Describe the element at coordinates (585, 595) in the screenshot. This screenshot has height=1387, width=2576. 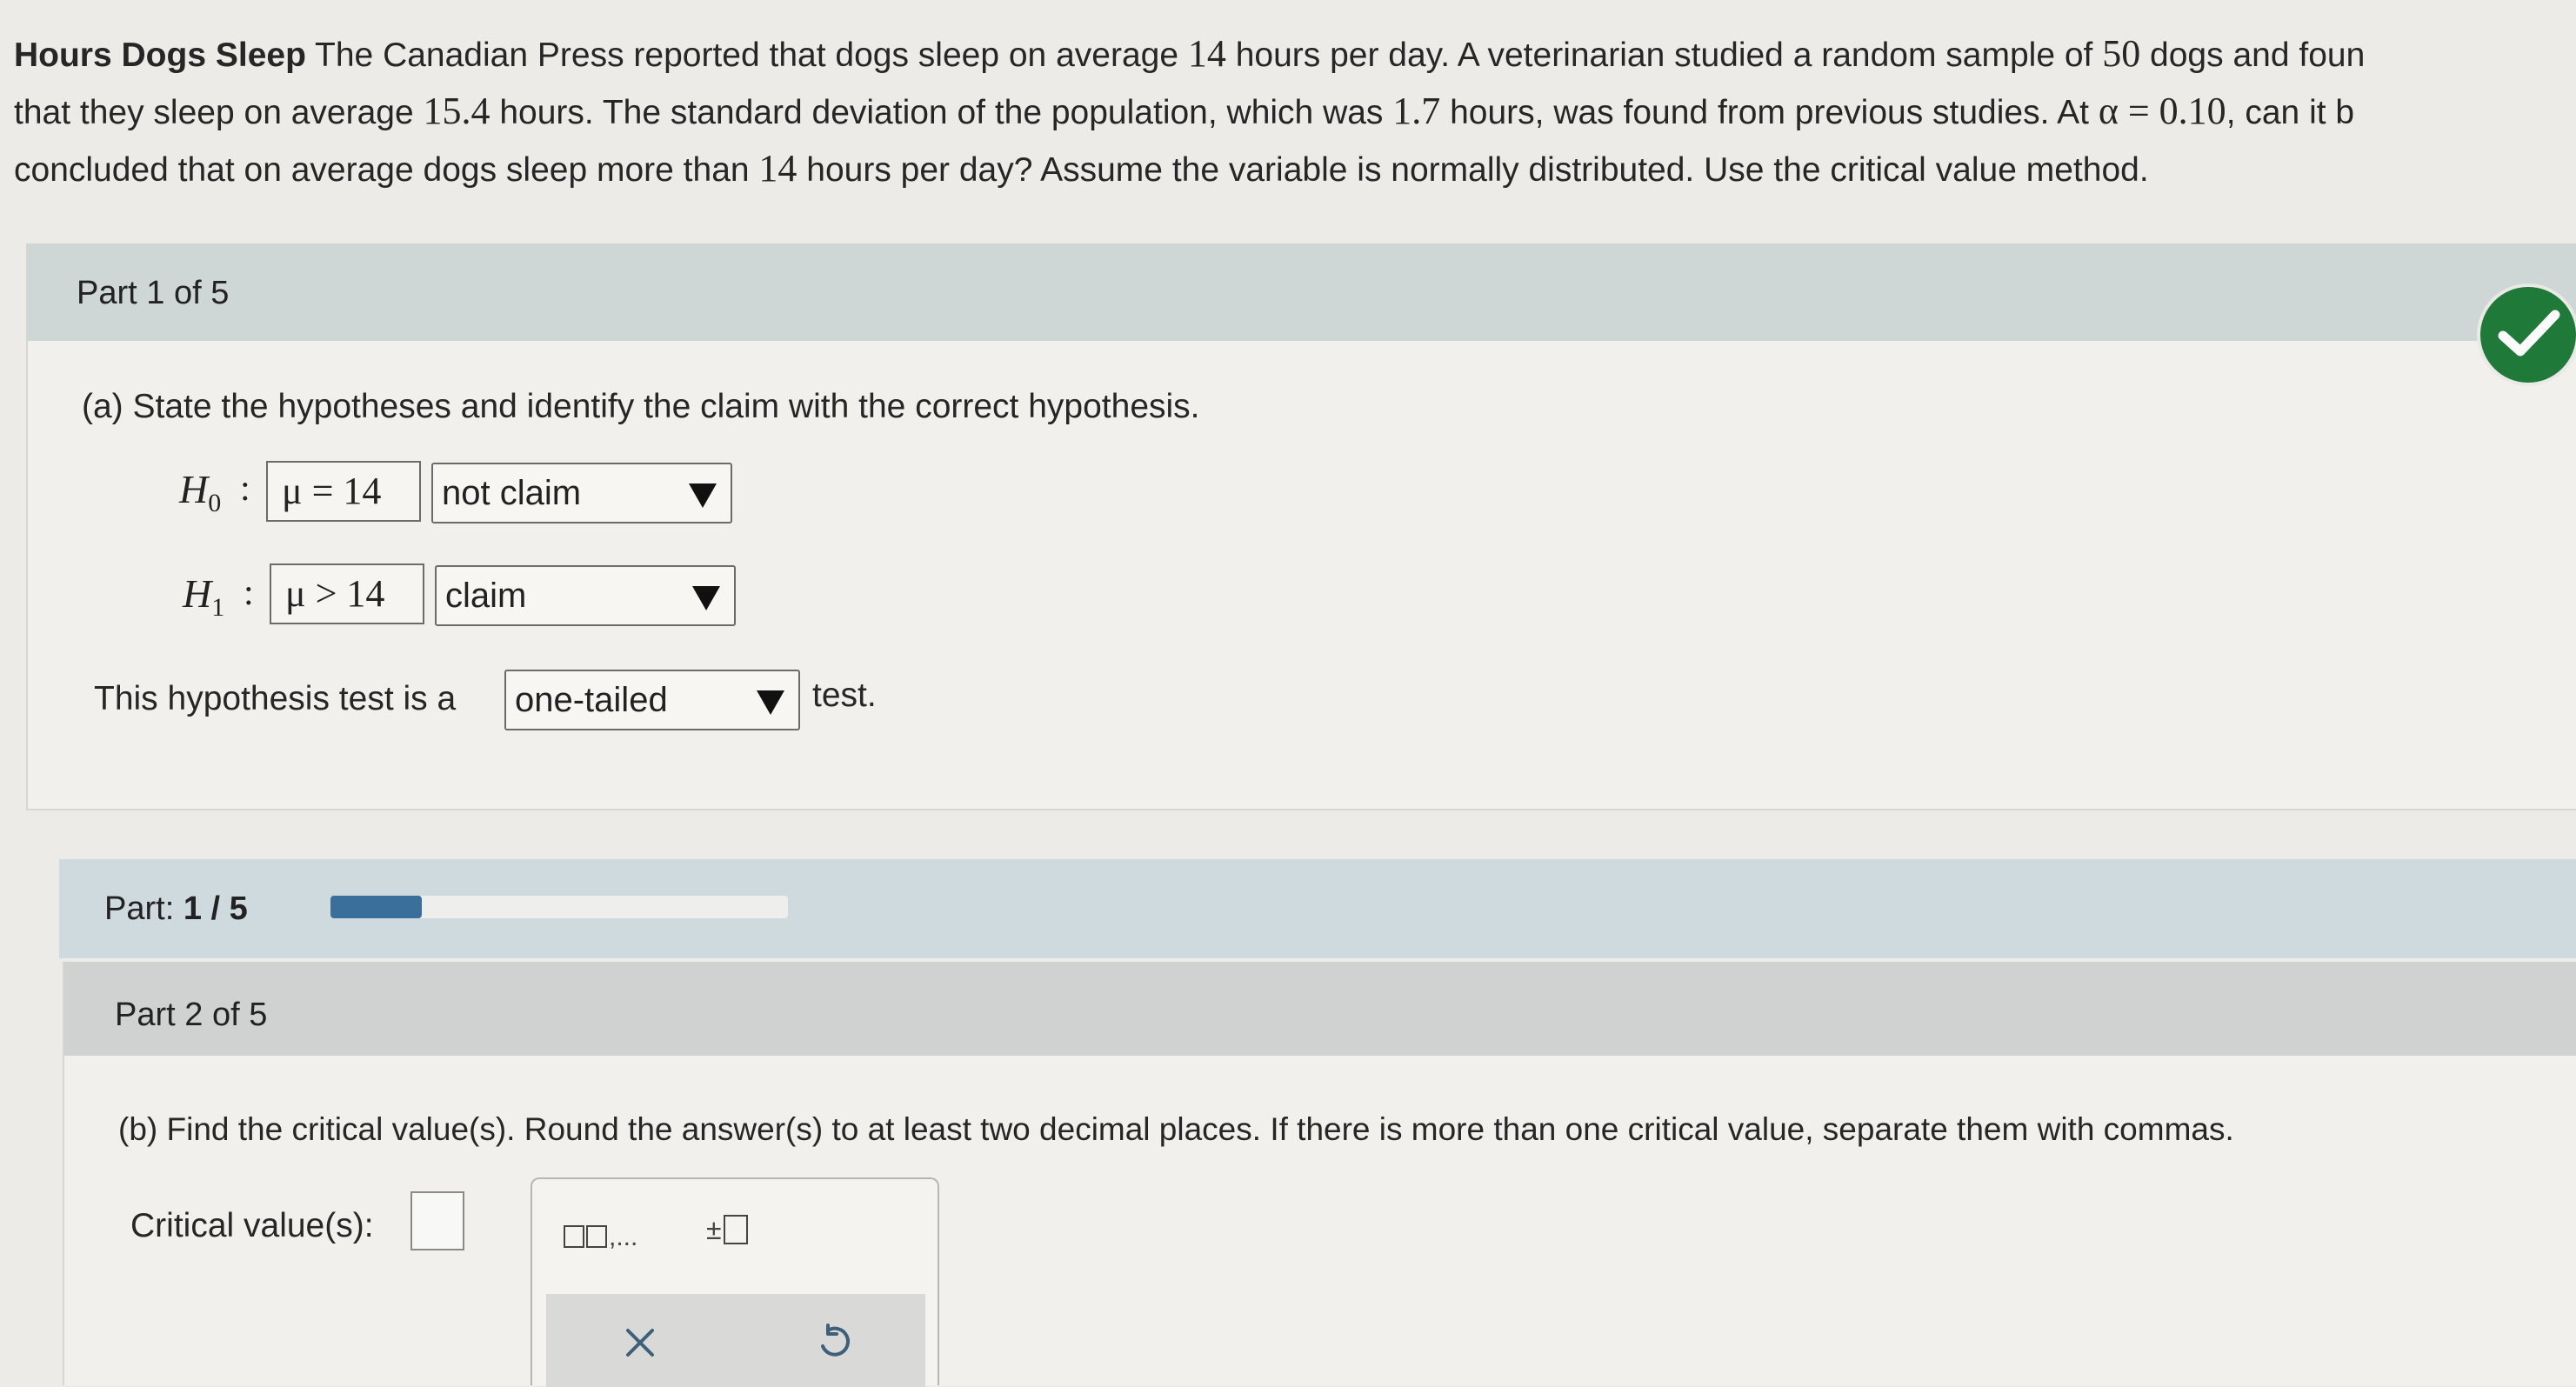
I see `h1-claim-select: claim` at that location.